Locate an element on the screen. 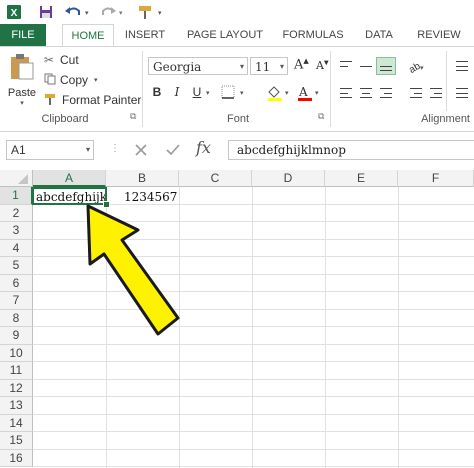  wrap-text-icon is located at coordinates (462, 66).